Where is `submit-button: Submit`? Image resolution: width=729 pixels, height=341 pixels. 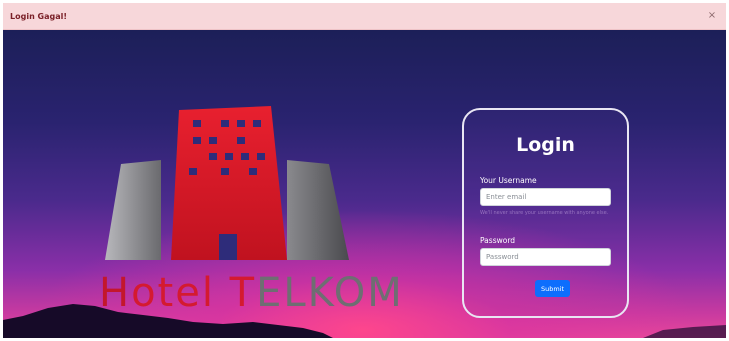
submit-button: Submit is located at coordinates (552, 288).